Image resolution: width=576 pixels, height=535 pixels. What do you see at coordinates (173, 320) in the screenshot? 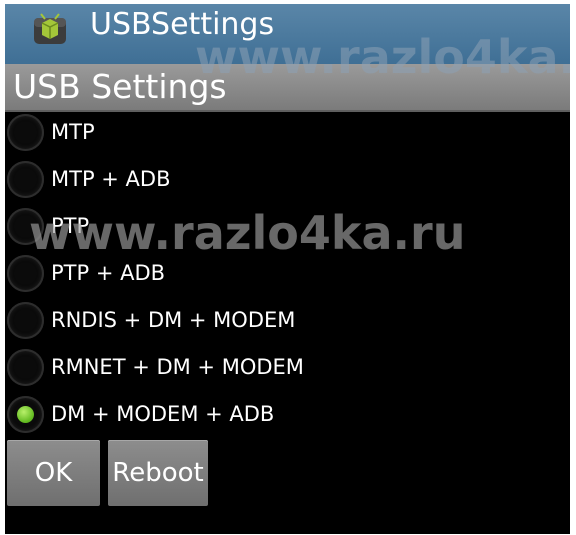
I see `option-label: RNDIS + DM + MODEM` at bounding box center [173, 320].